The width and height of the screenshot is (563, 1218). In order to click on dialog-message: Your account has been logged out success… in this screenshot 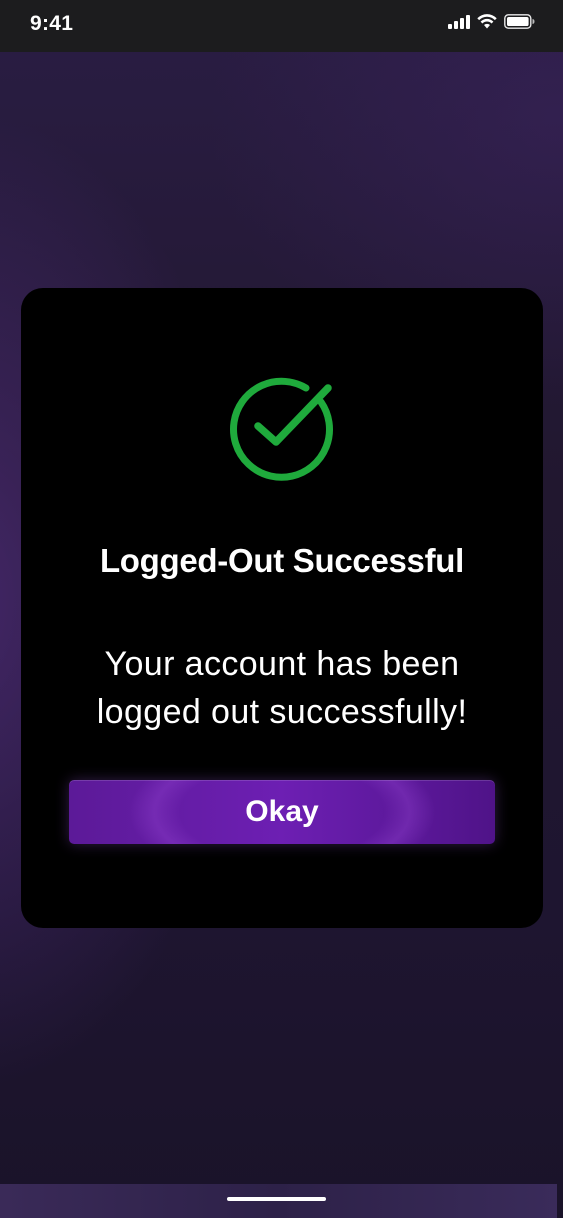, I will do `click(282, 688)`.